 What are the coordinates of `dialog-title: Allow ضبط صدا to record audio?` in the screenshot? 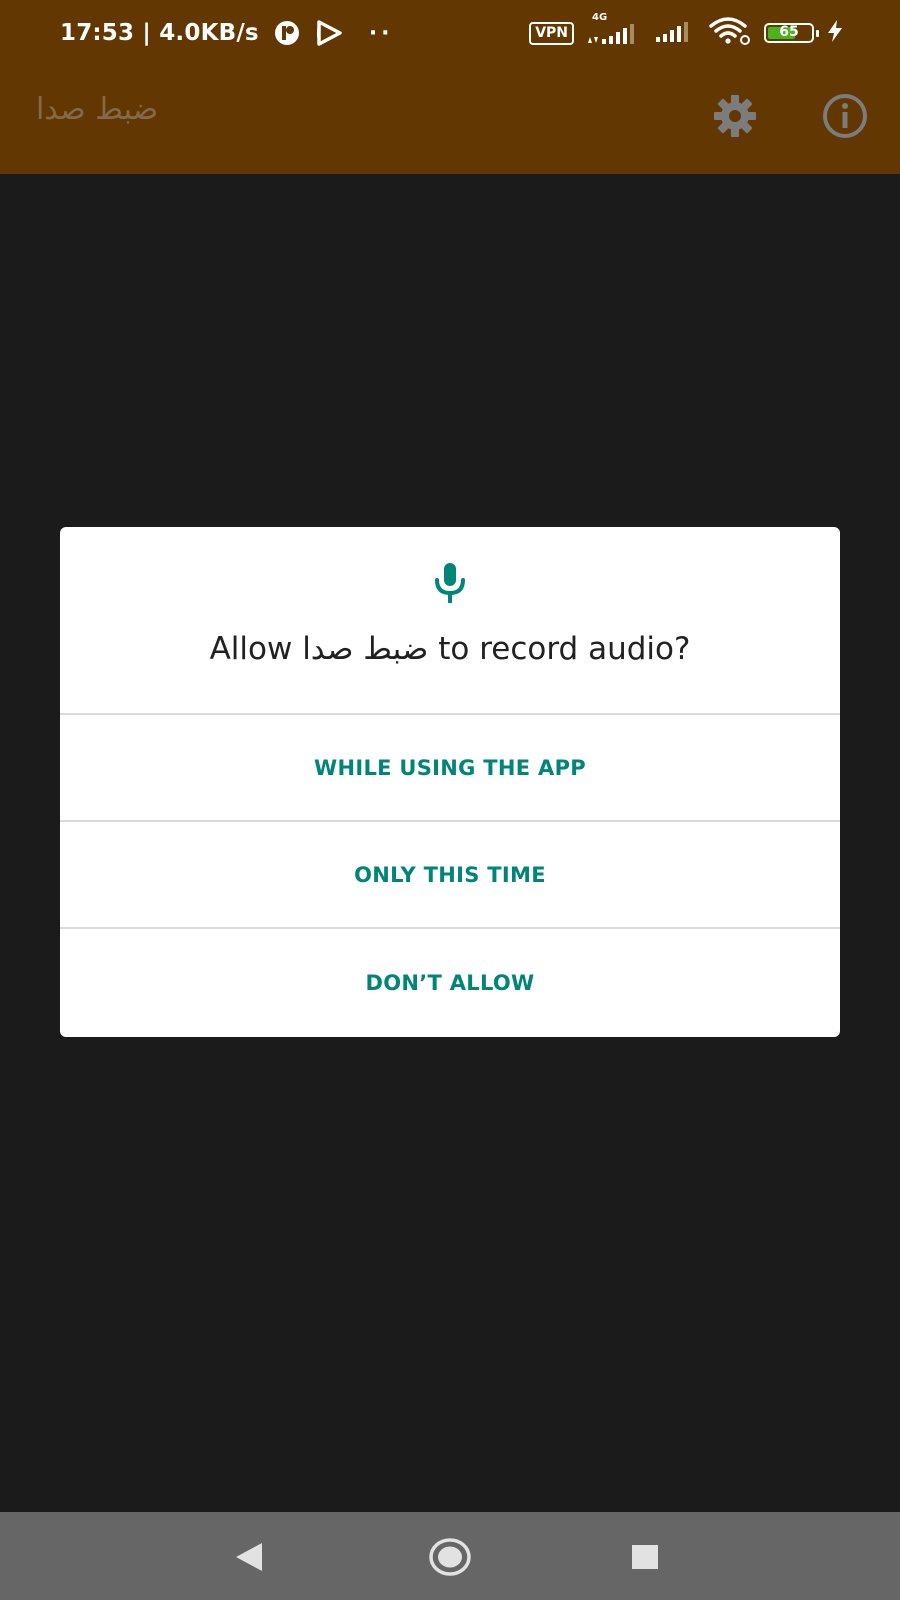 It's located at (450, 649).